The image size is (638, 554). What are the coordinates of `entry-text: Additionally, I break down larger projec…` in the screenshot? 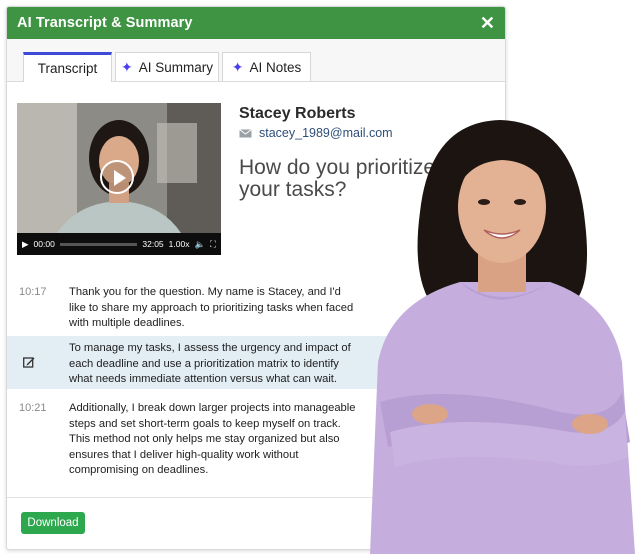 It's located at (212, 439).